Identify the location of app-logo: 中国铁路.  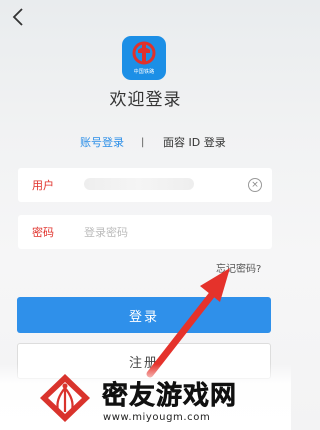
(144, 58).